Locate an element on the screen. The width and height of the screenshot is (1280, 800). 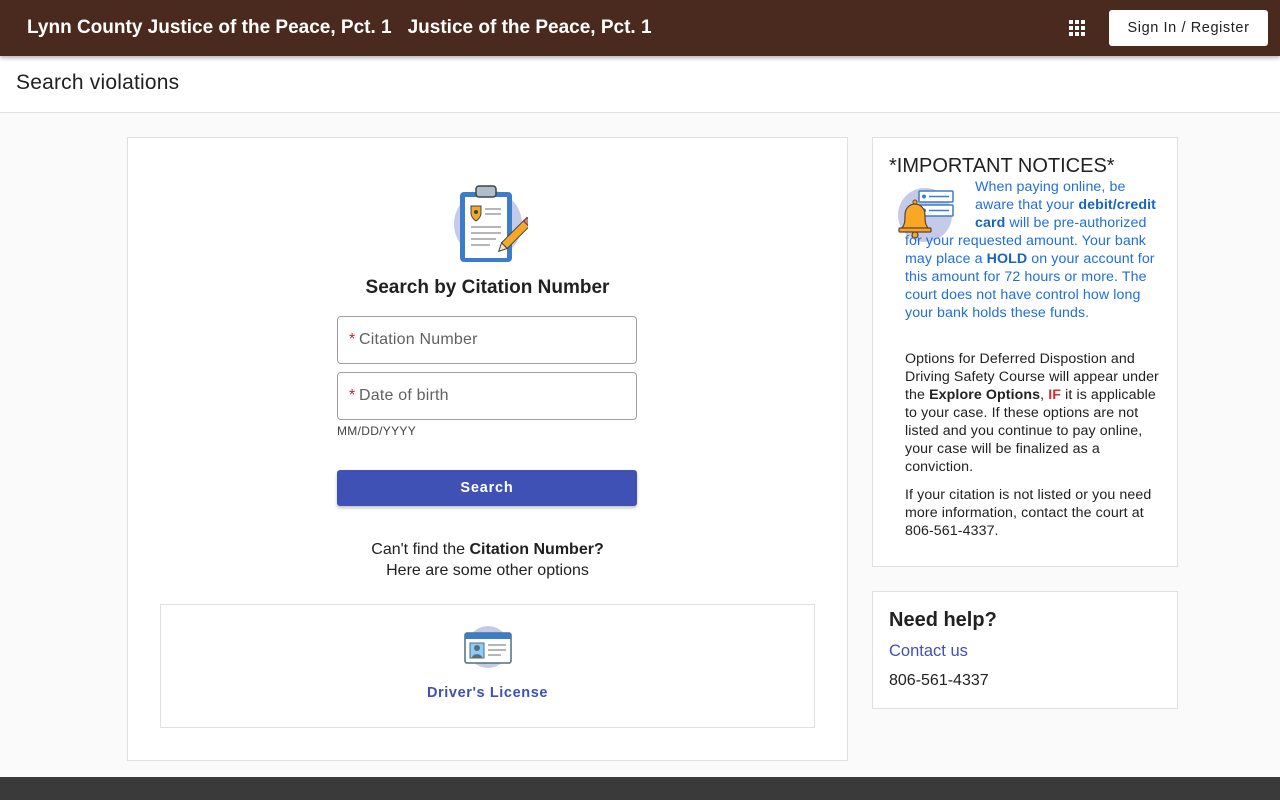
options-bold: Explore Options is located at coordinates (985, 395).